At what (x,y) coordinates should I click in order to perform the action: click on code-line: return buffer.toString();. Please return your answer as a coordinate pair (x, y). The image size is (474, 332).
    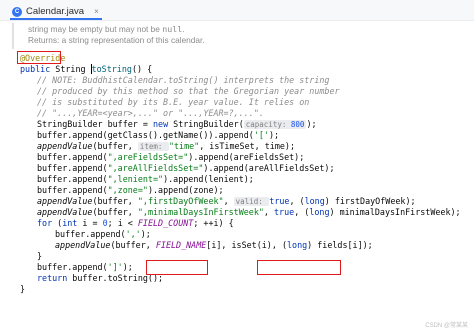
    Looking at the image, I should click on (100, 278).